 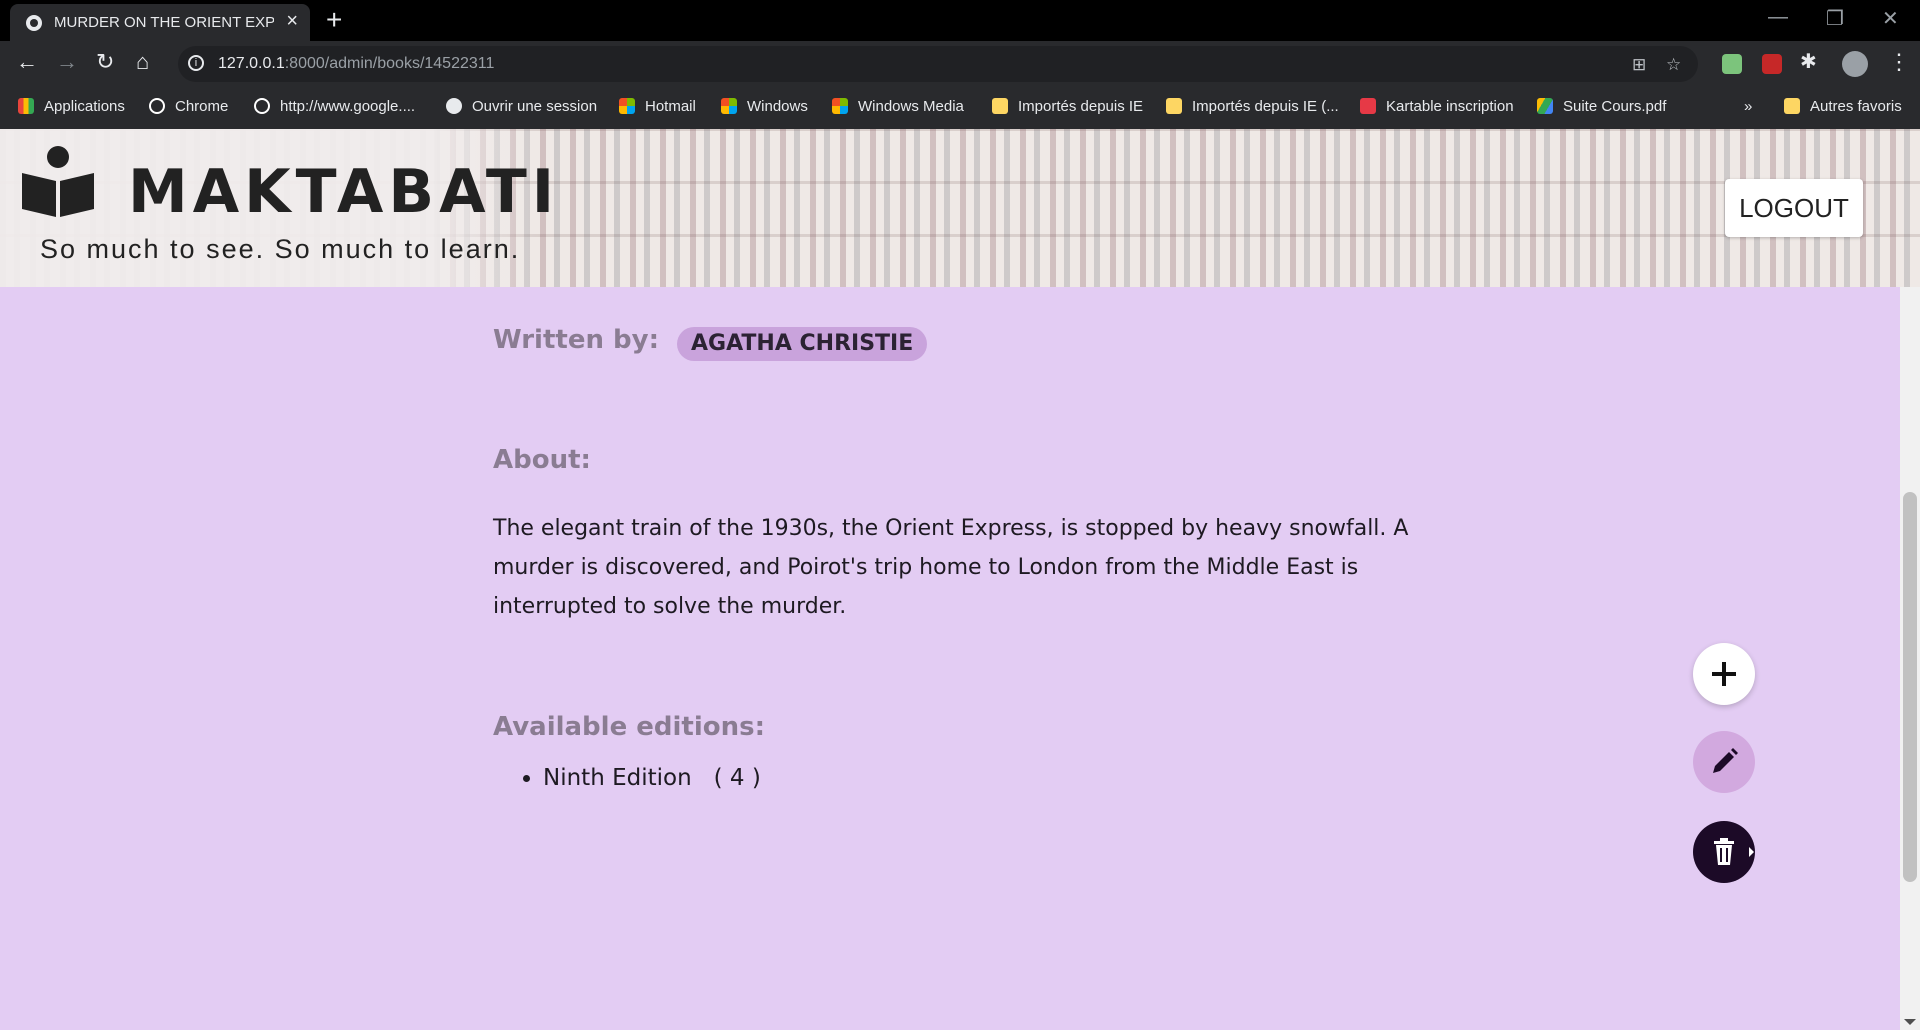 I want to click on extensions-puzzle-icon: ✱, so click(x=1808, y=61).